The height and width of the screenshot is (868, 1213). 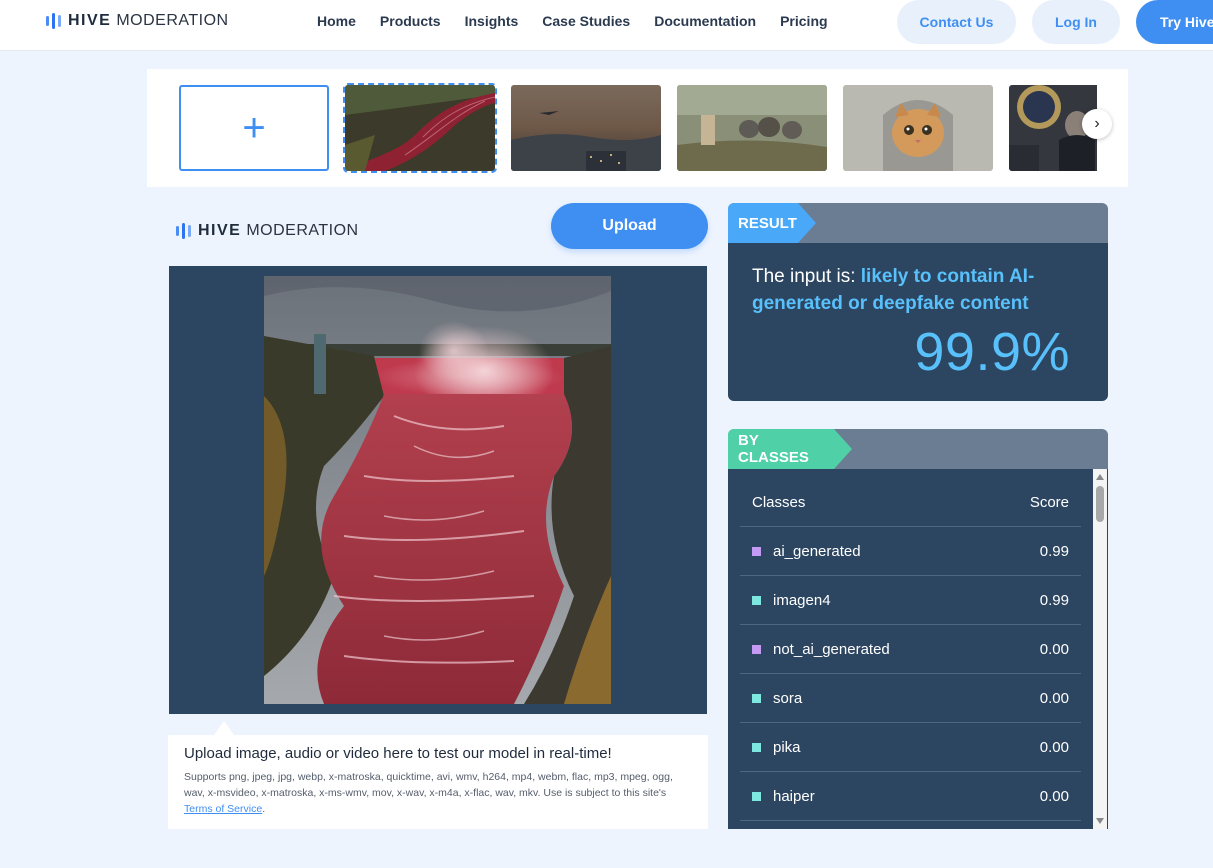 What do you see at coordinates (806, 276) in the screenshot?
I see `result-prefix: The input is:` at bounding box center [806, 276].